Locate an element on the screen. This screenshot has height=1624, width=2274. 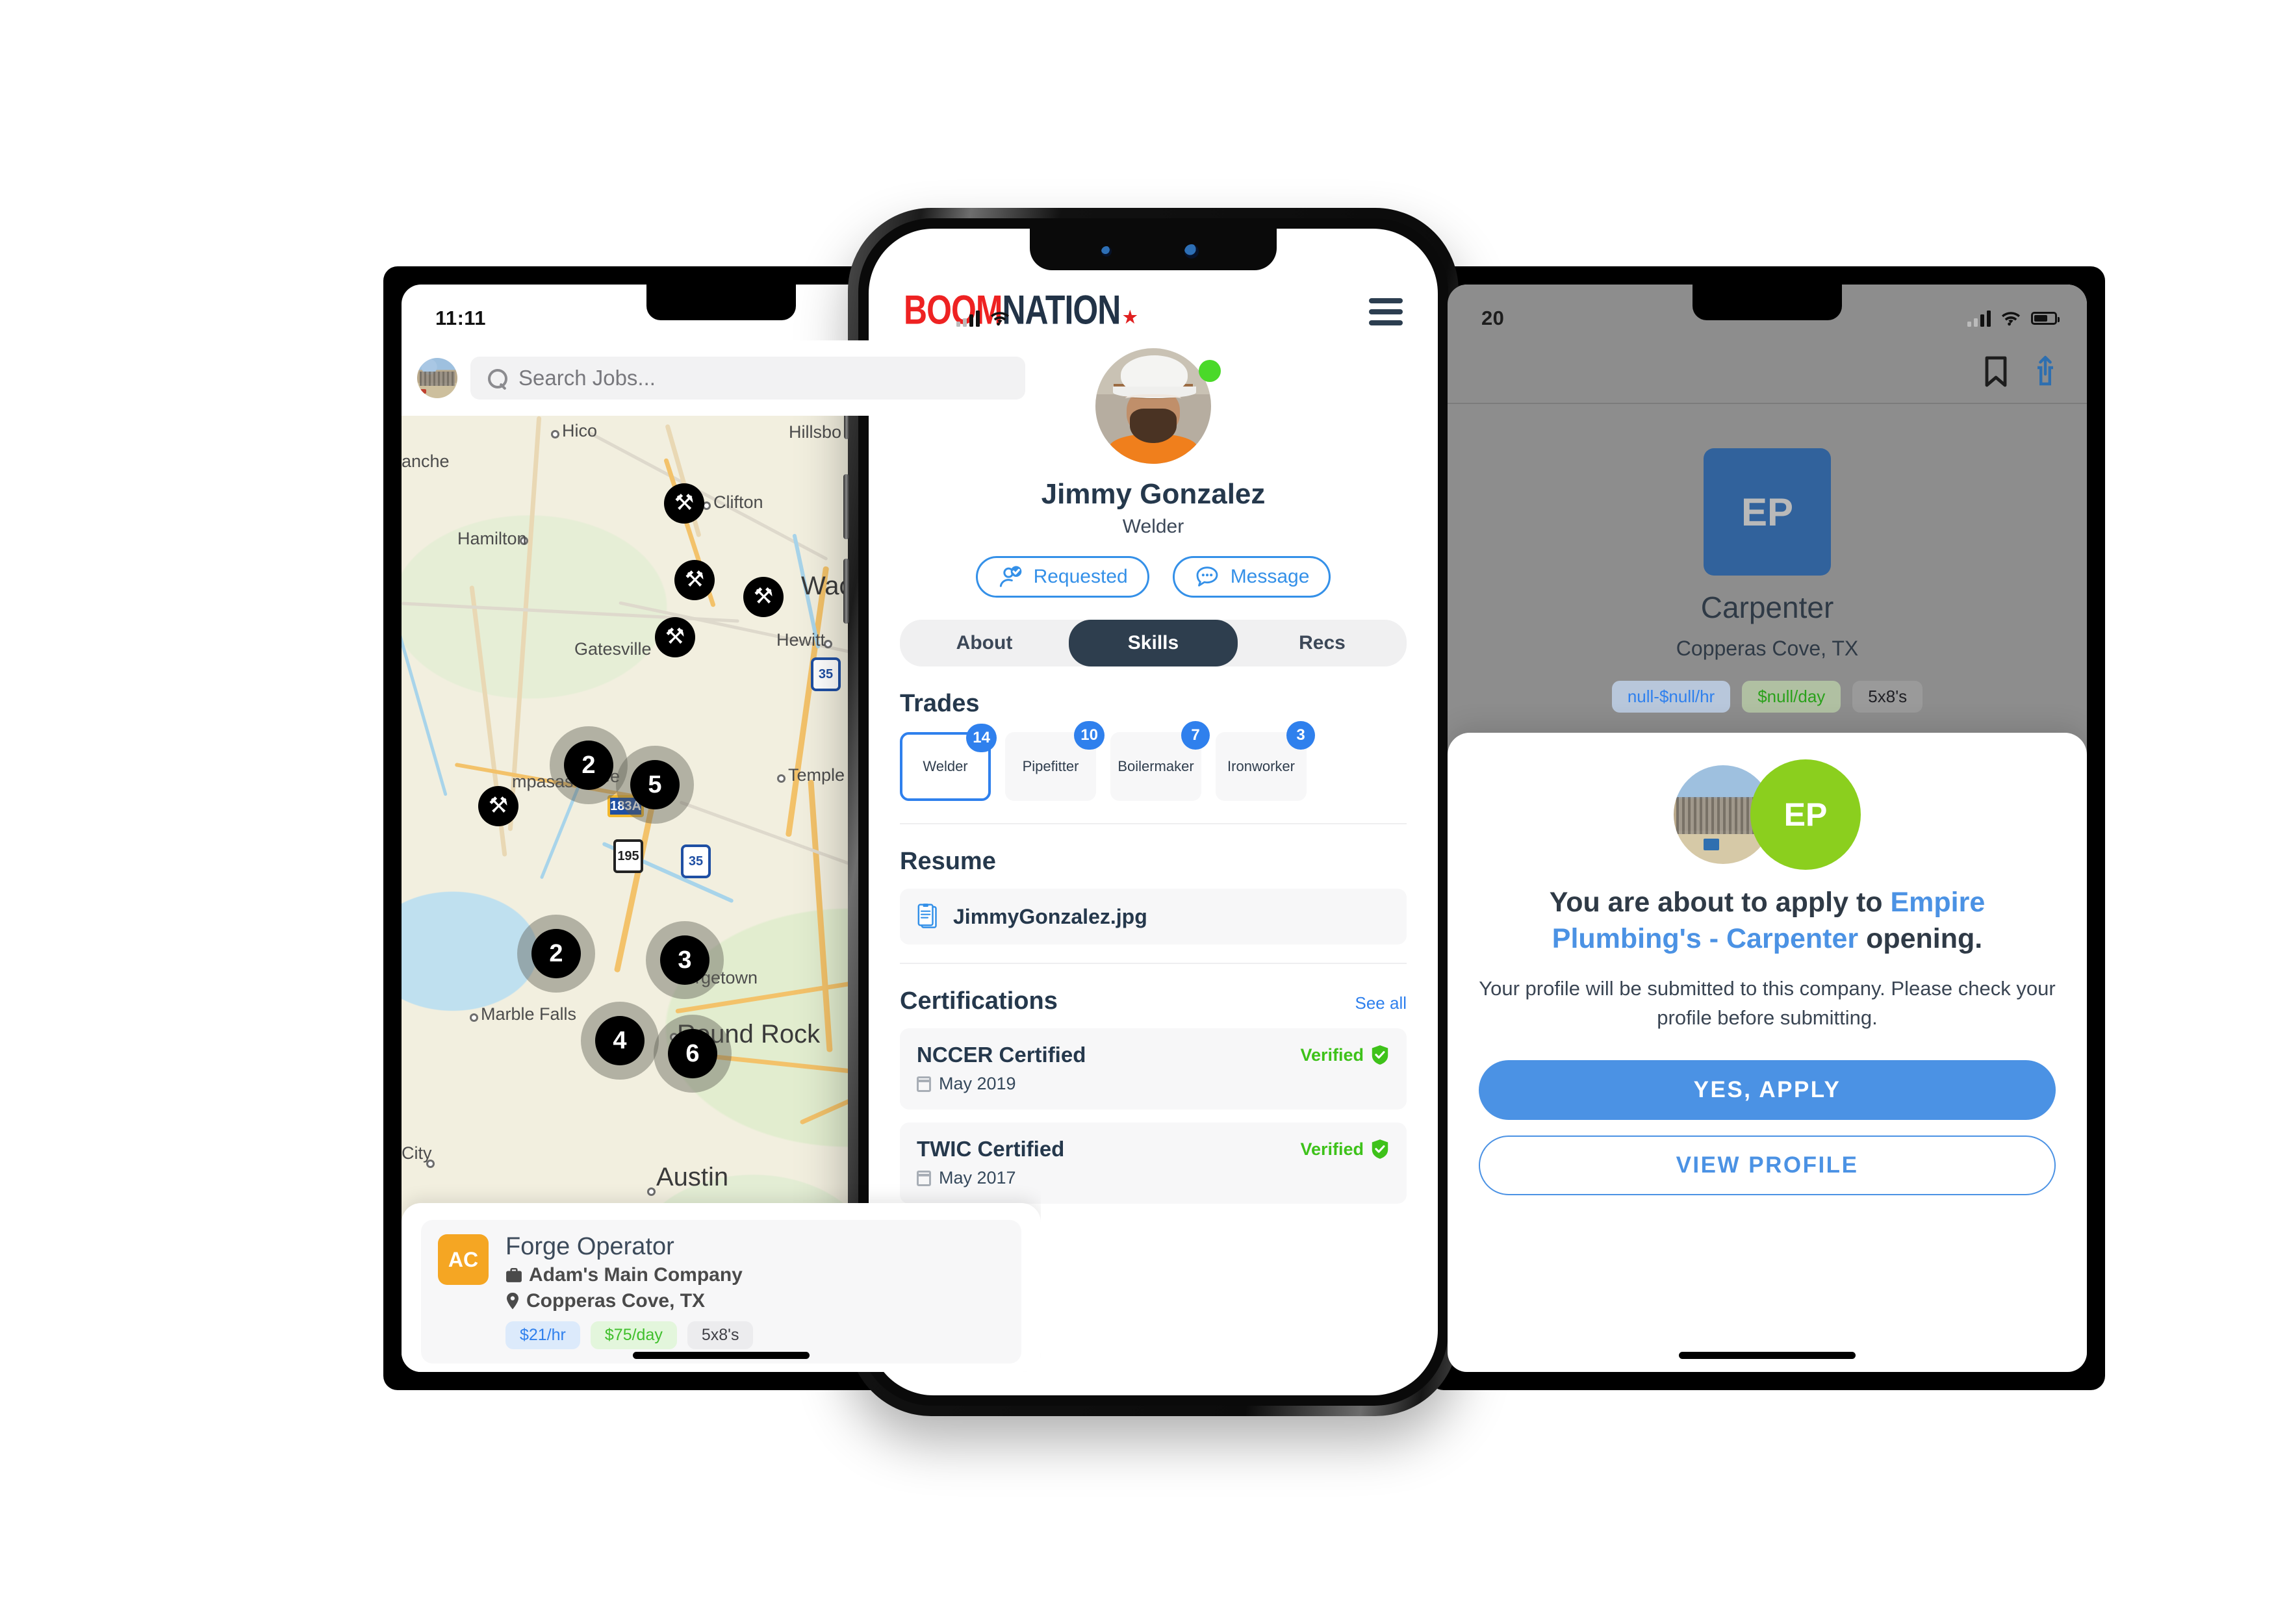
map-label: Austin is located at coordinates (692, 1177).